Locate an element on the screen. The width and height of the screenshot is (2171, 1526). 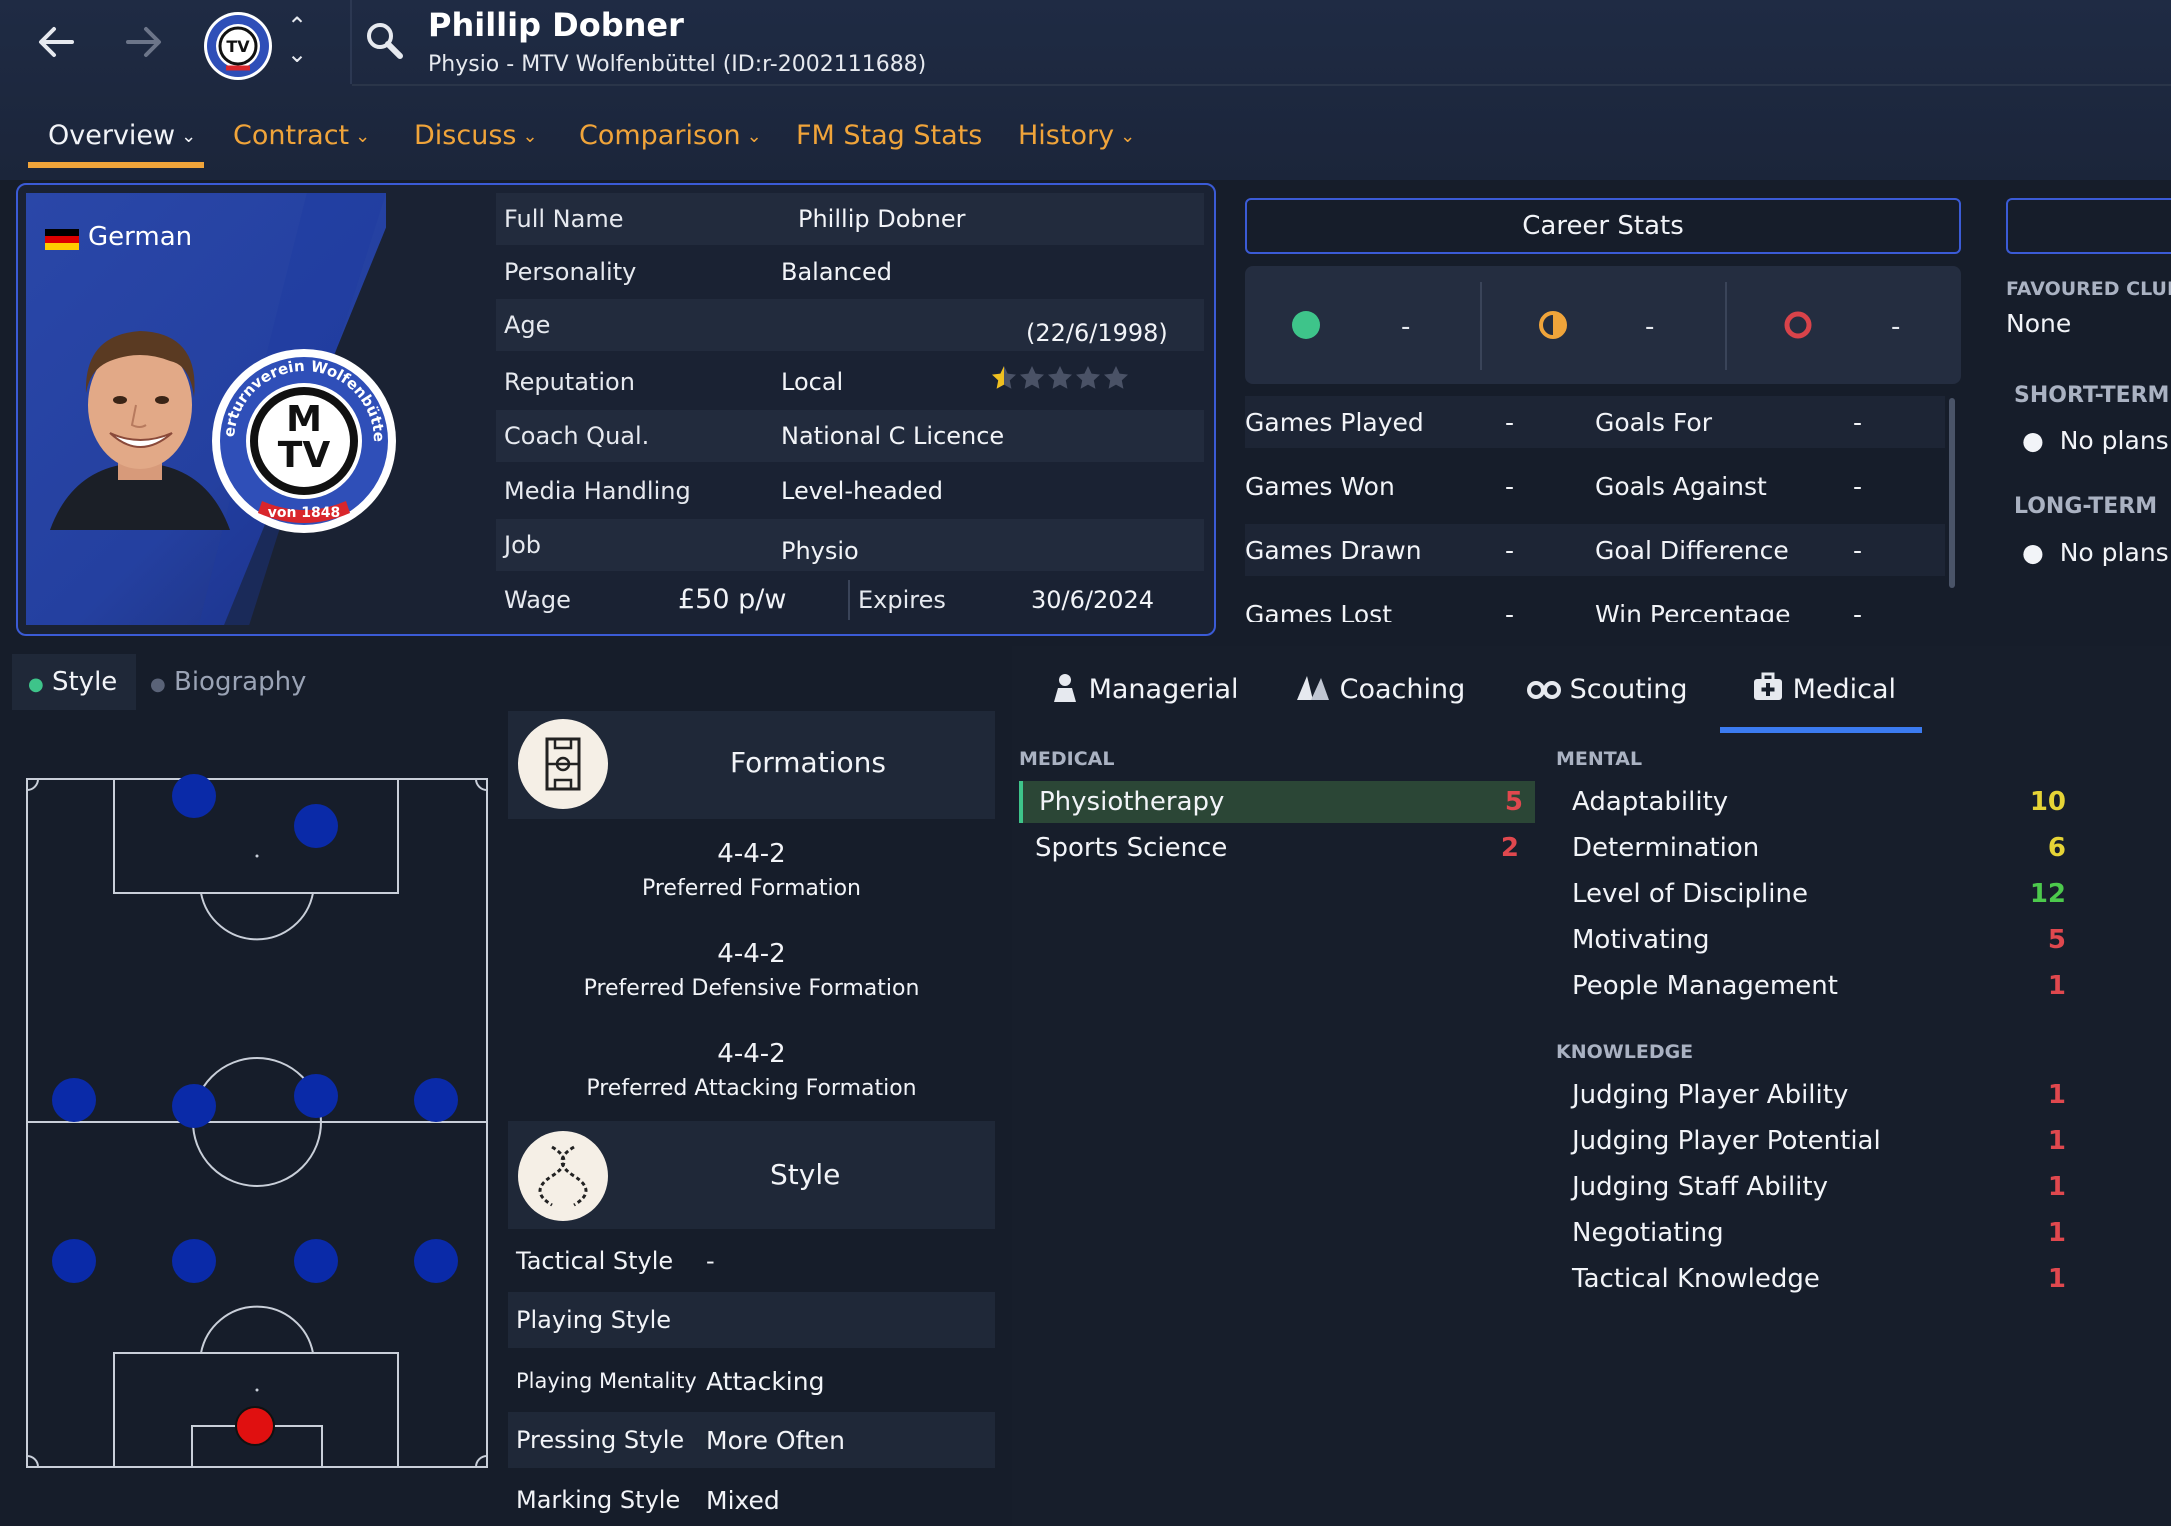
attribute-row: Motivating 5 is located at coordinates (1816, 940).